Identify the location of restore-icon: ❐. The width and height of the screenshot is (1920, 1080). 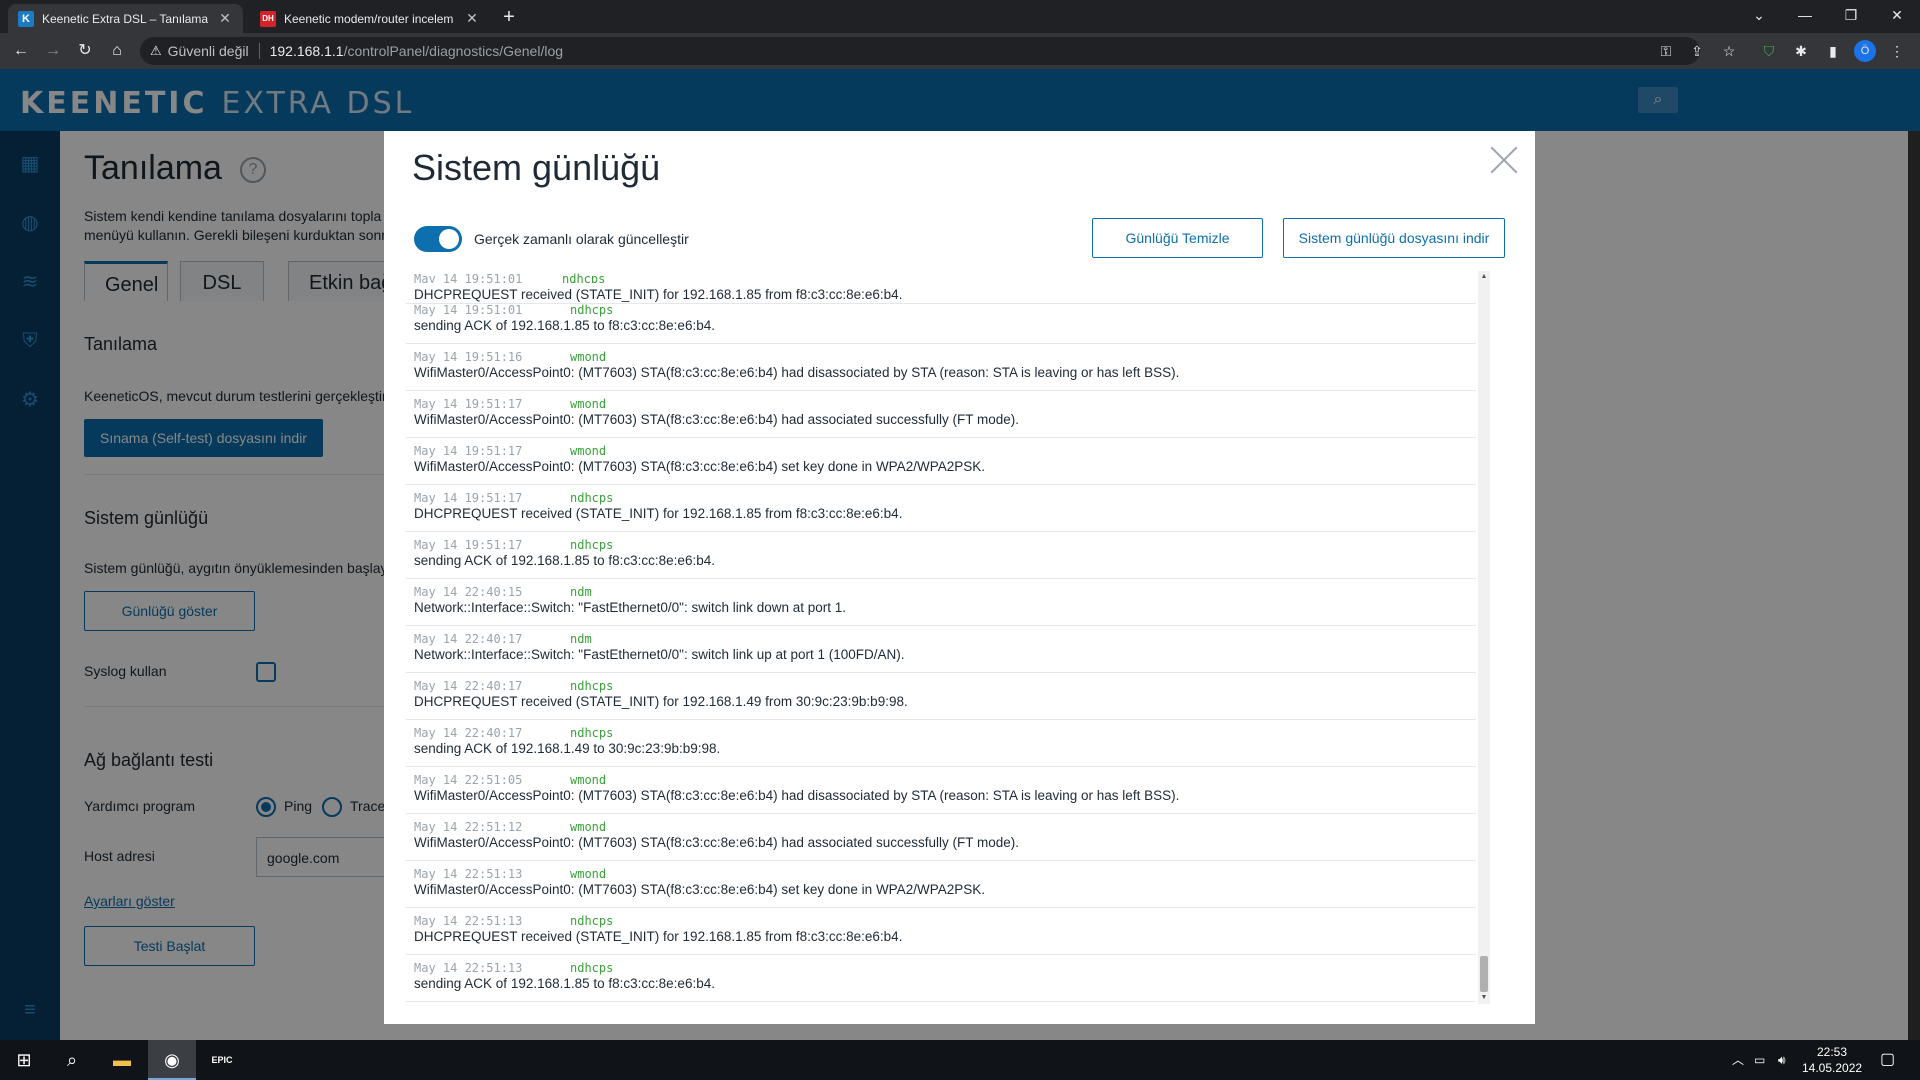
(1851, 16).